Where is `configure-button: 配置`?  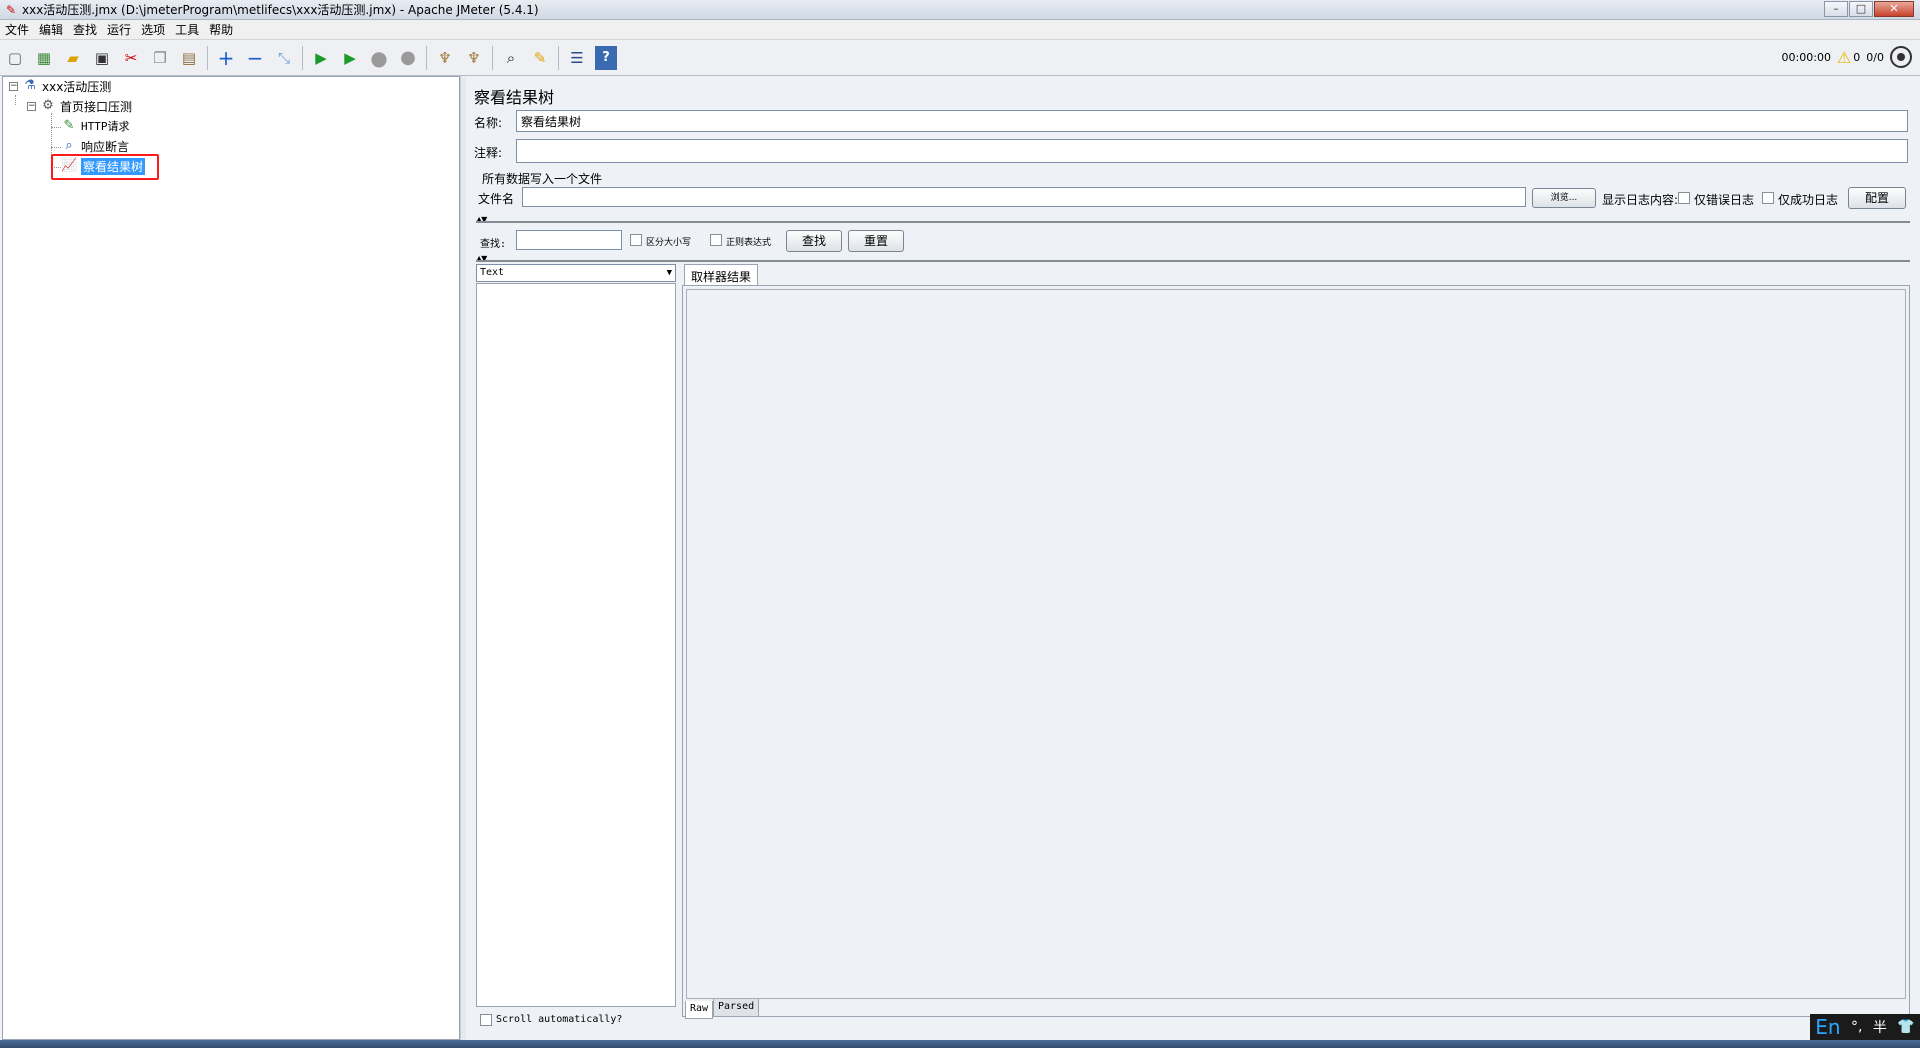
configure-button: 配置 is located at coordinates (1877, 198).